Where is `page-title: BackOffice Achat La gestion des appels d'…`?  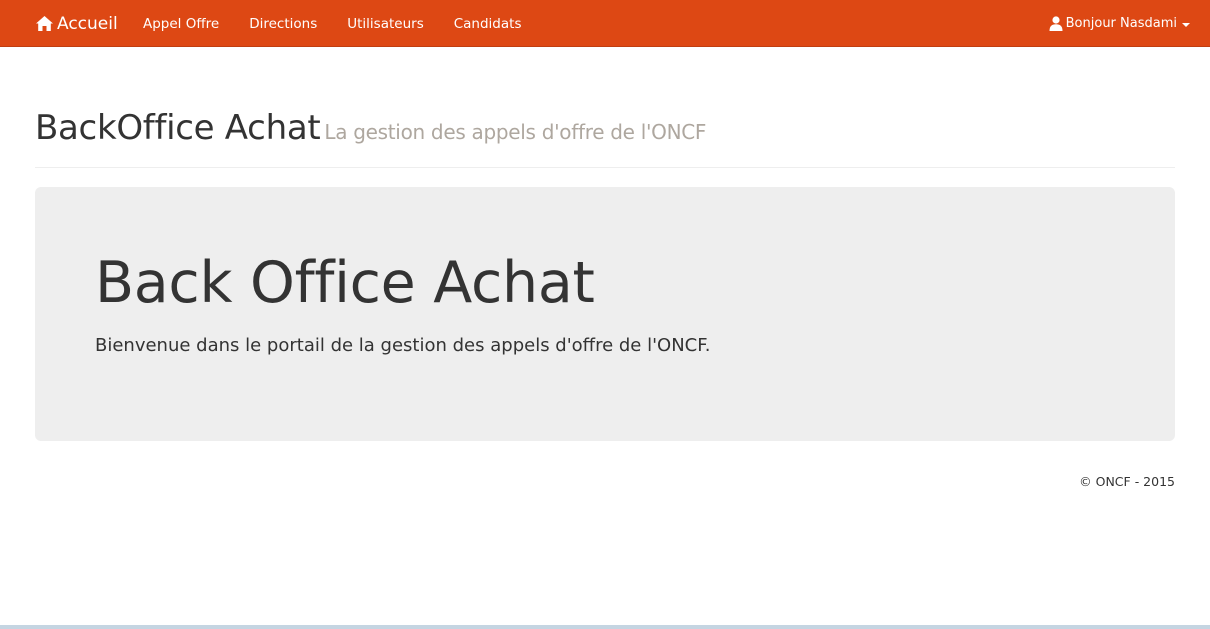 page-title: BackOffice Achat La gestion des appels d'… is located at coordinates (370, 128).